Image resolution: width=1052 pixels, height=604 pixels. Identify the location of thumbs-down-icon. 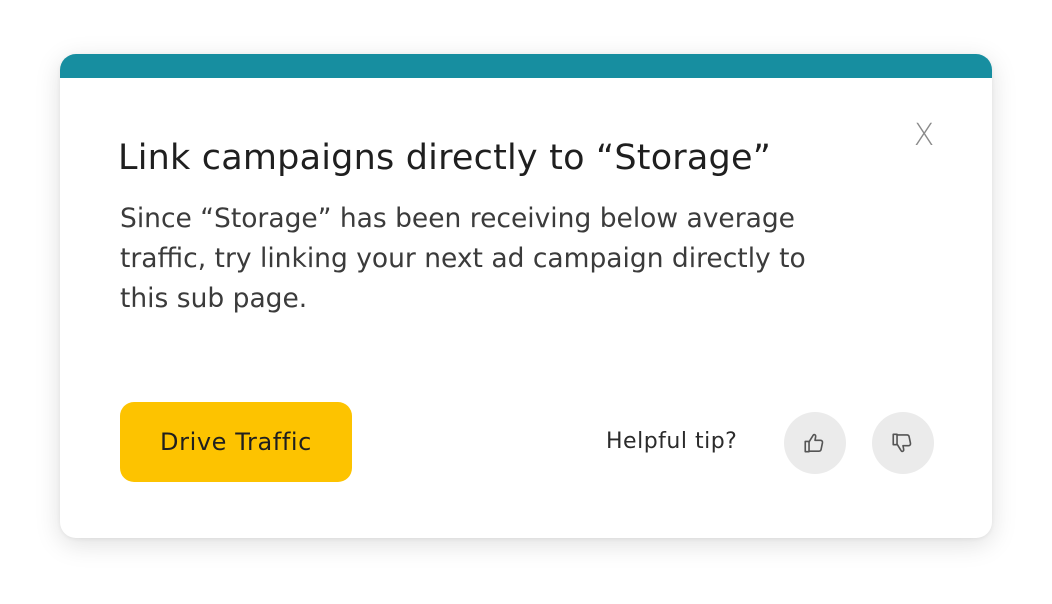
(903, 443).